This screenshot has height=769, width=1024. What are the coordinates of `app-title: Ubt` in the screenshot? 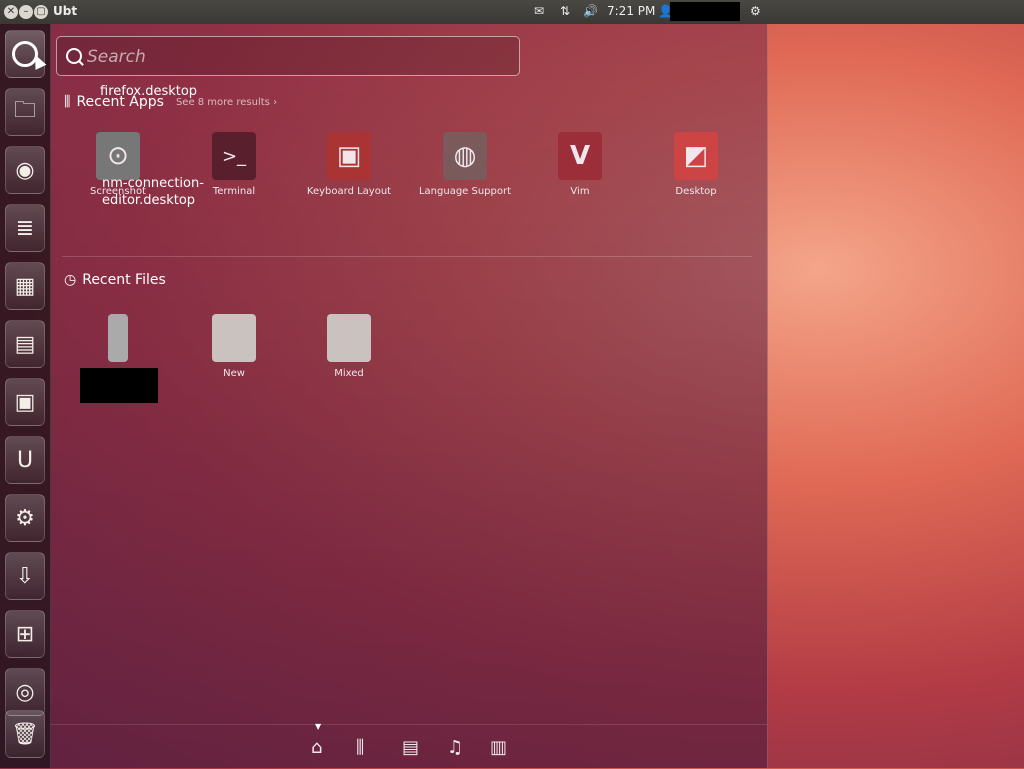 It's located at (65, 11).